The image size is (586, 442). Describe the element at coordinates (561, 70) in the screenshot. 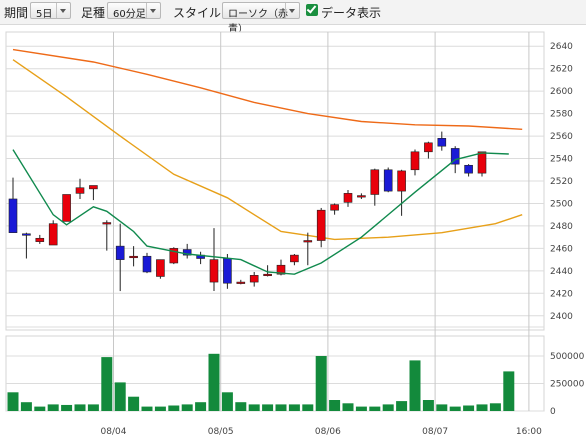

I see `y-tick-label: 2620` at that location.